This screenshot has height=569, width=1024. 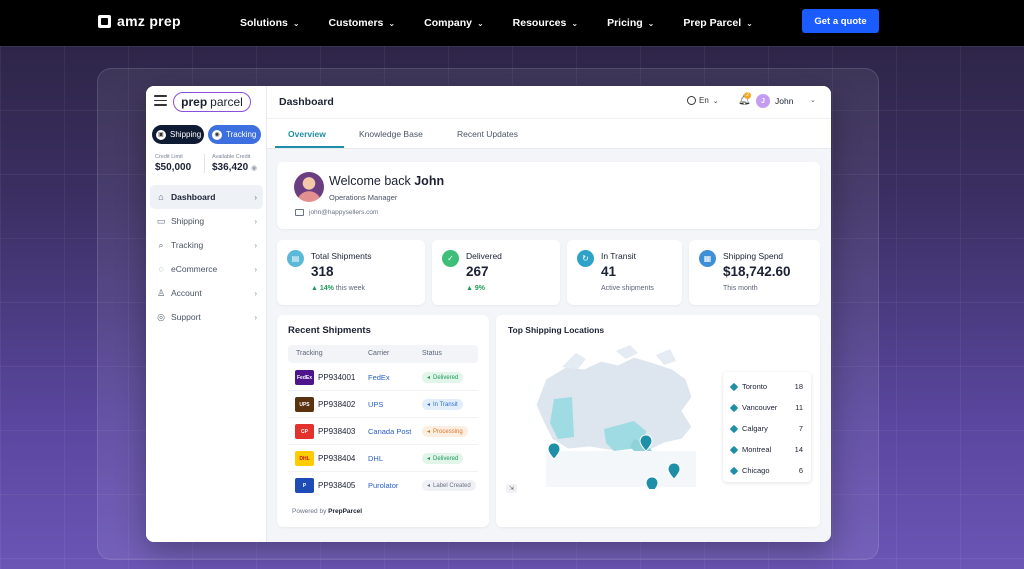 What do you see at coordinates (206, 269) in the screenshot?
I see `sidebar-item-ecommerce: ◌ eCommerce ›` at bounding box center [206, 269].